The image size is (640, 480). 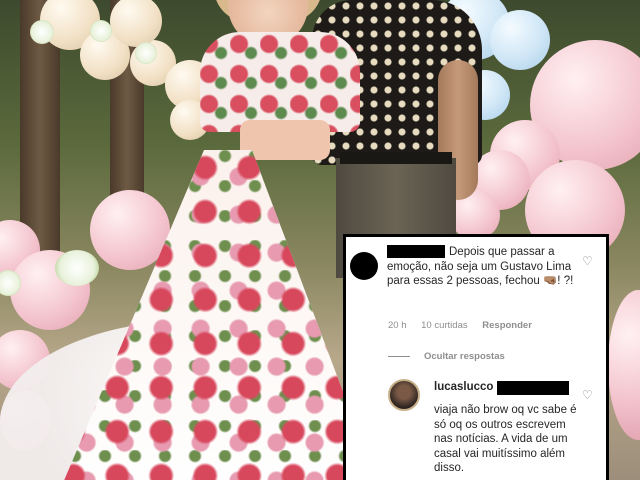 I want to click on redacted-text, so click(x=532, y=388).